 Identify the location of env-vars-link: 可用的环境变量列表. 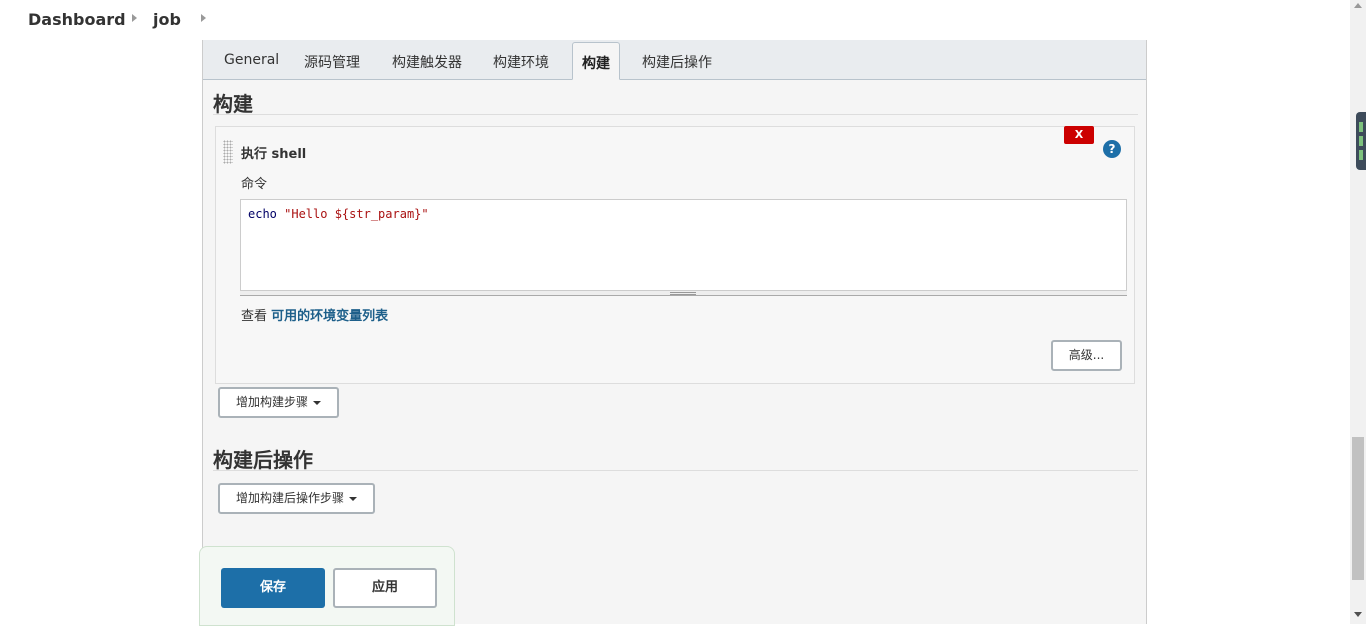
(329, 316).